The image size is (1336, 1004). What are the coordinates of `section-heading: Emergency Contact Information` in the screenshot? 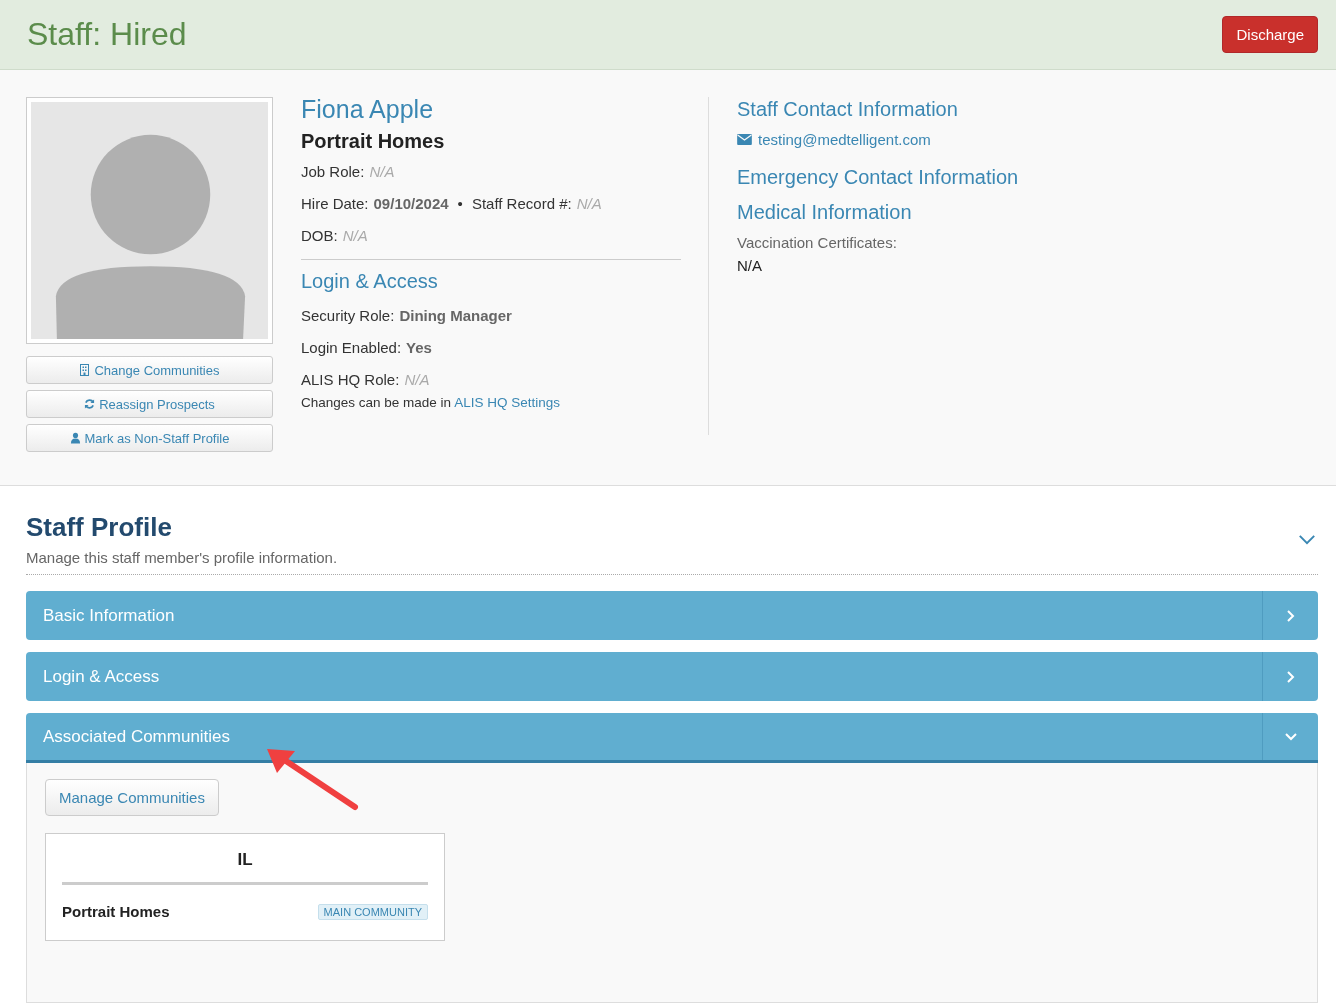 It's located at (878, 177).